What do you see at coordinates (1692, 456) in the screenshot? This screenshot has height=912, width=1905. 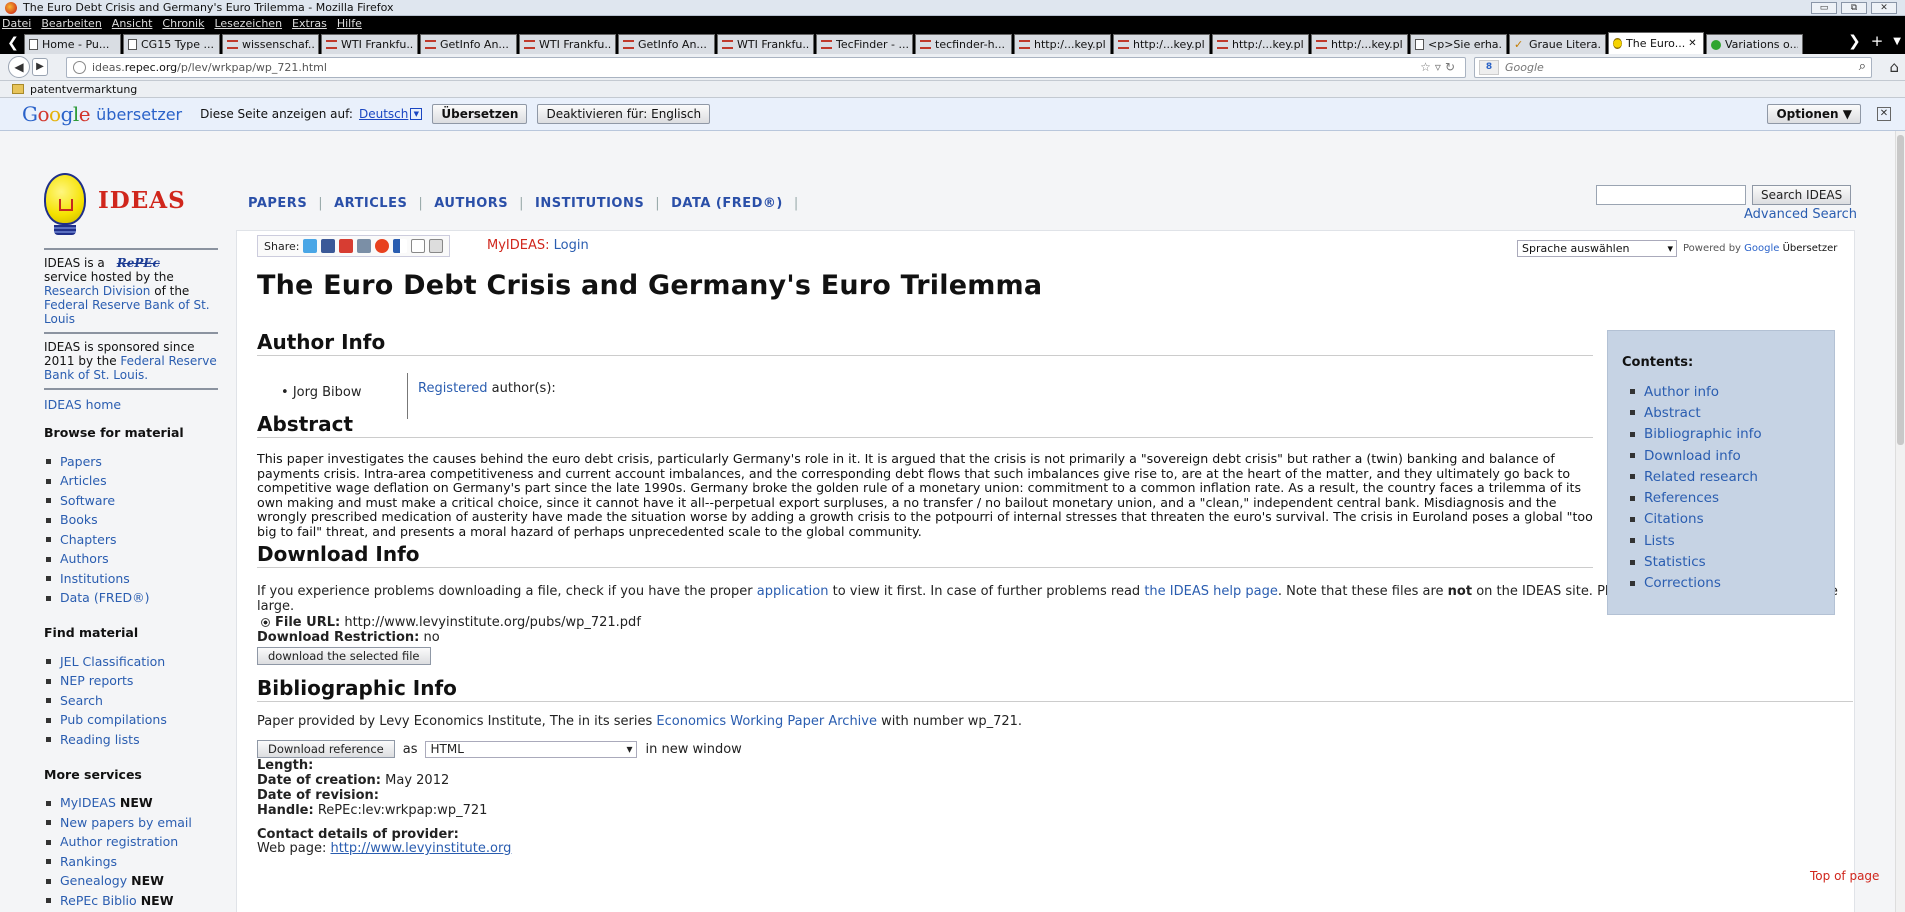 I see `contents-link: Download info` at bounding box center [1692, 456].